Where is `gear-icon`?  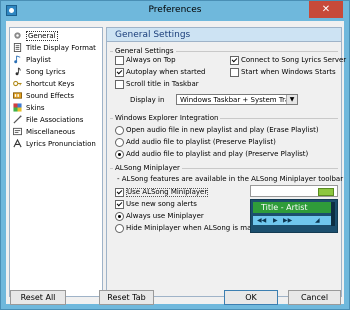 gear-icon is located at coordinates (17, 35).